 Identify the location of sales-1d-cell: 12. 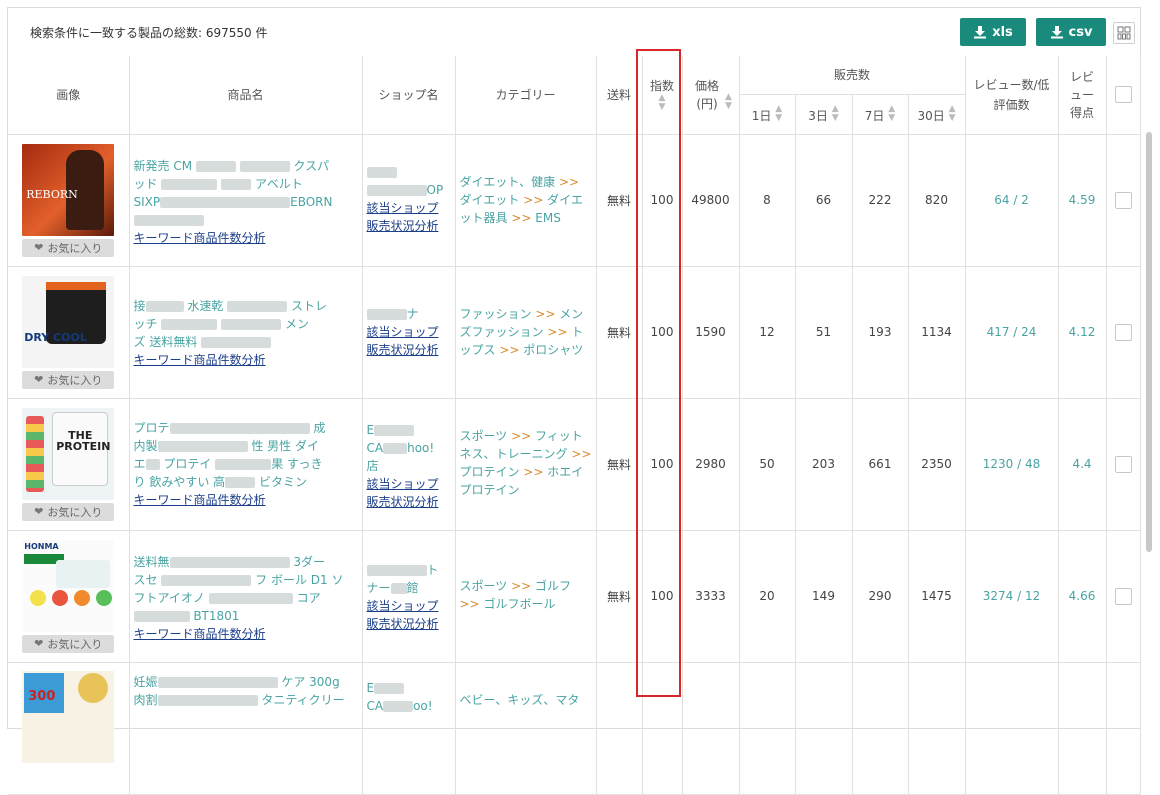
(767, 332).